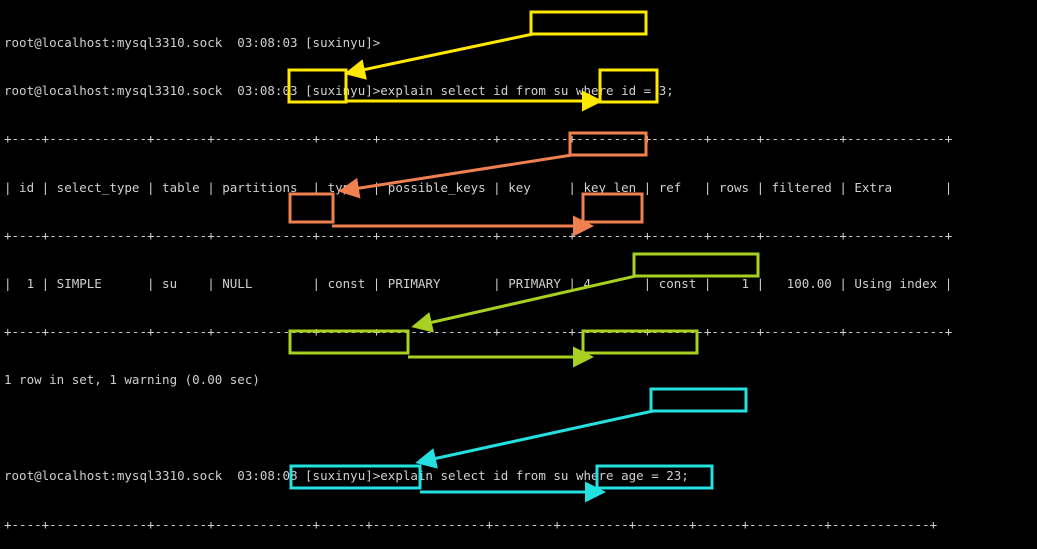 This screenshot has height=549, width=1037. I want to click on terminal-line: 1 row in set, 1 warning (0.00 sec), so click(132, 380).